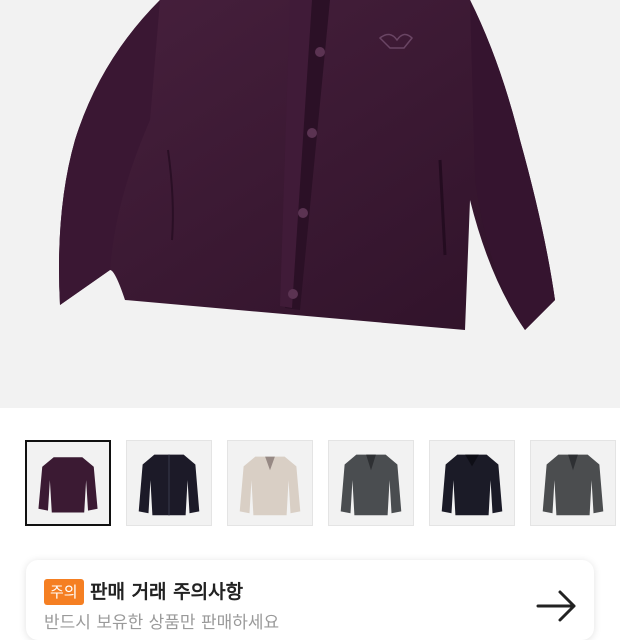  Describe the element at coordinates (310, 600) in the screenshot. I see `sales-caution-banner: 주의 판매 거래 주의사항 반드시 보유한 상품만 판매하세요` at that location.